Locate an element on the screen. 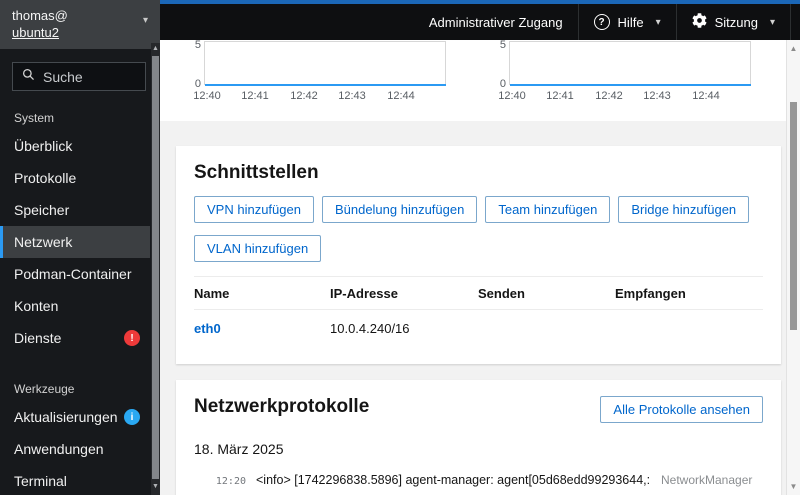 Image resolution: width=800 pixels, height=495 pixels. log-date: 18. März 2025 is located at coordinates (239, 449).